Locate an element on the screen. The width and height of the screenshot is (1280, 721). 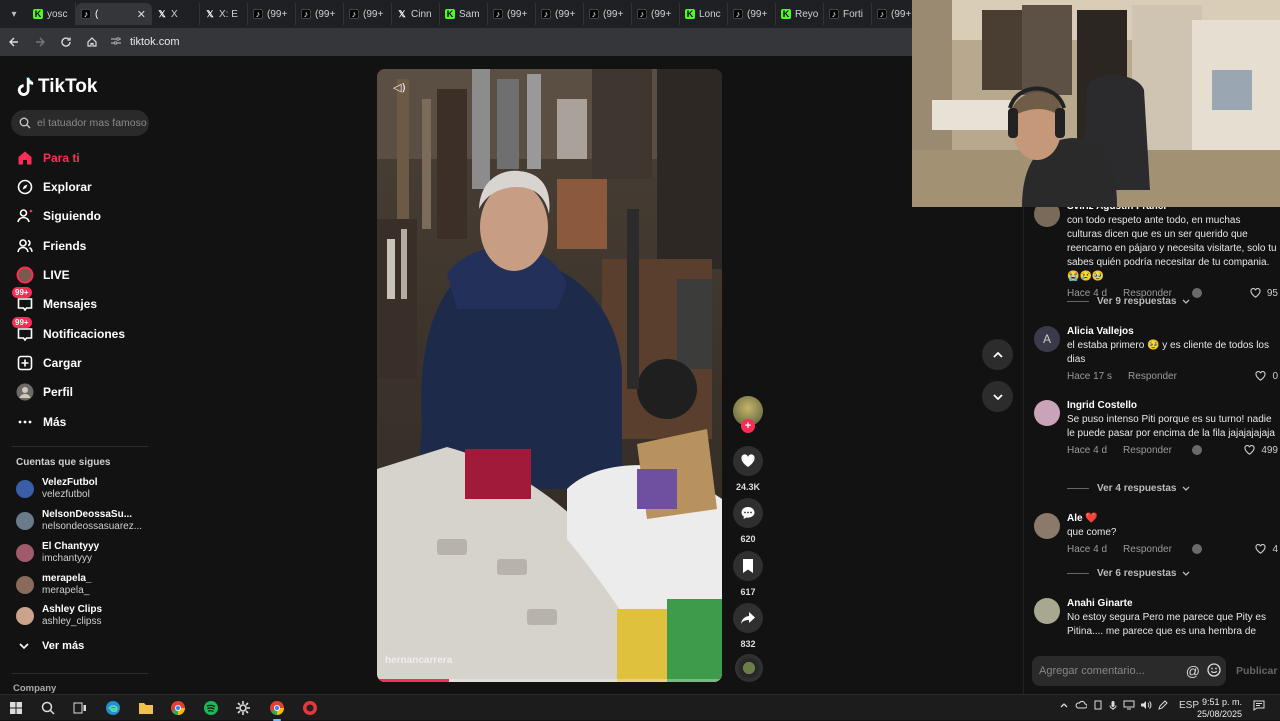
chrome-active-icon is located at coordinates (277, 710).